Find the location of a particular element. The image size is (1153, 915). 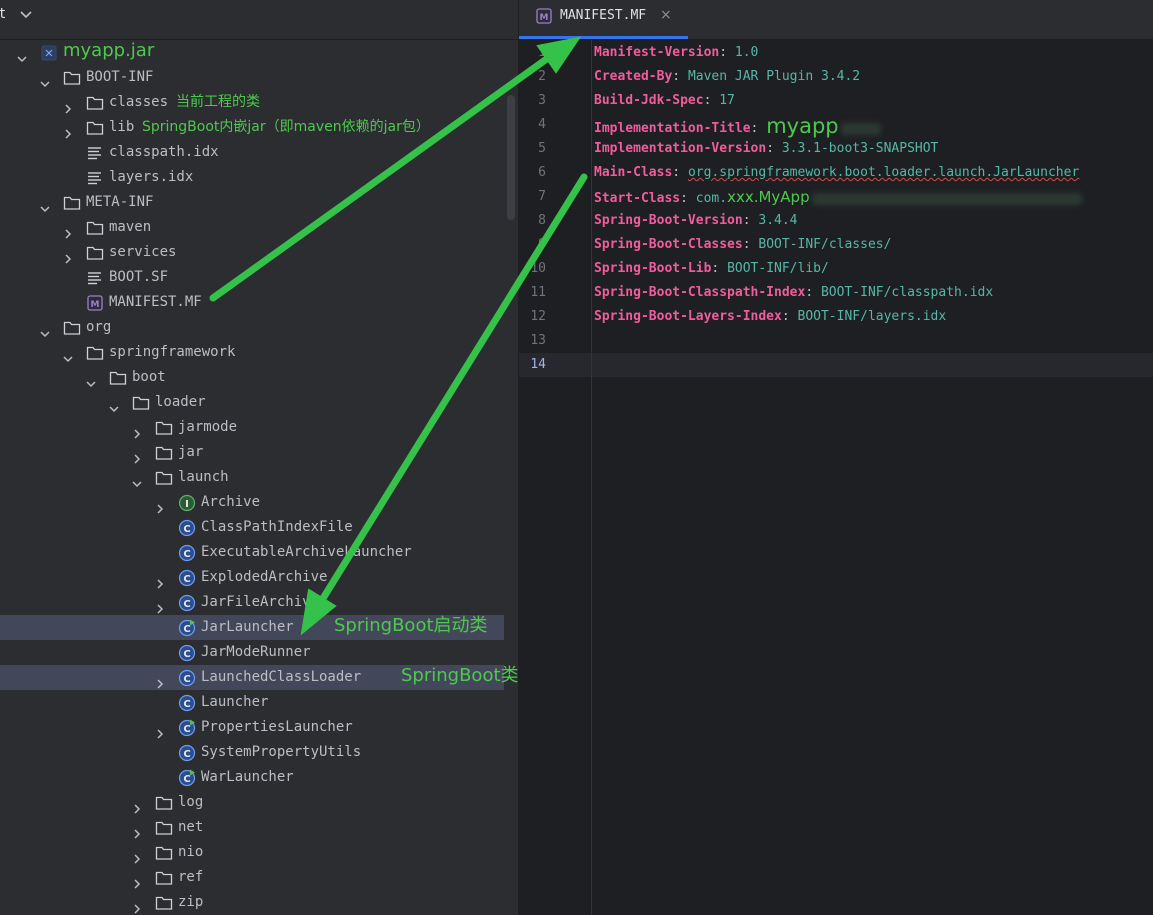

manifest-key: Spring-Boot-Lib is located at coordinates (653, 268).